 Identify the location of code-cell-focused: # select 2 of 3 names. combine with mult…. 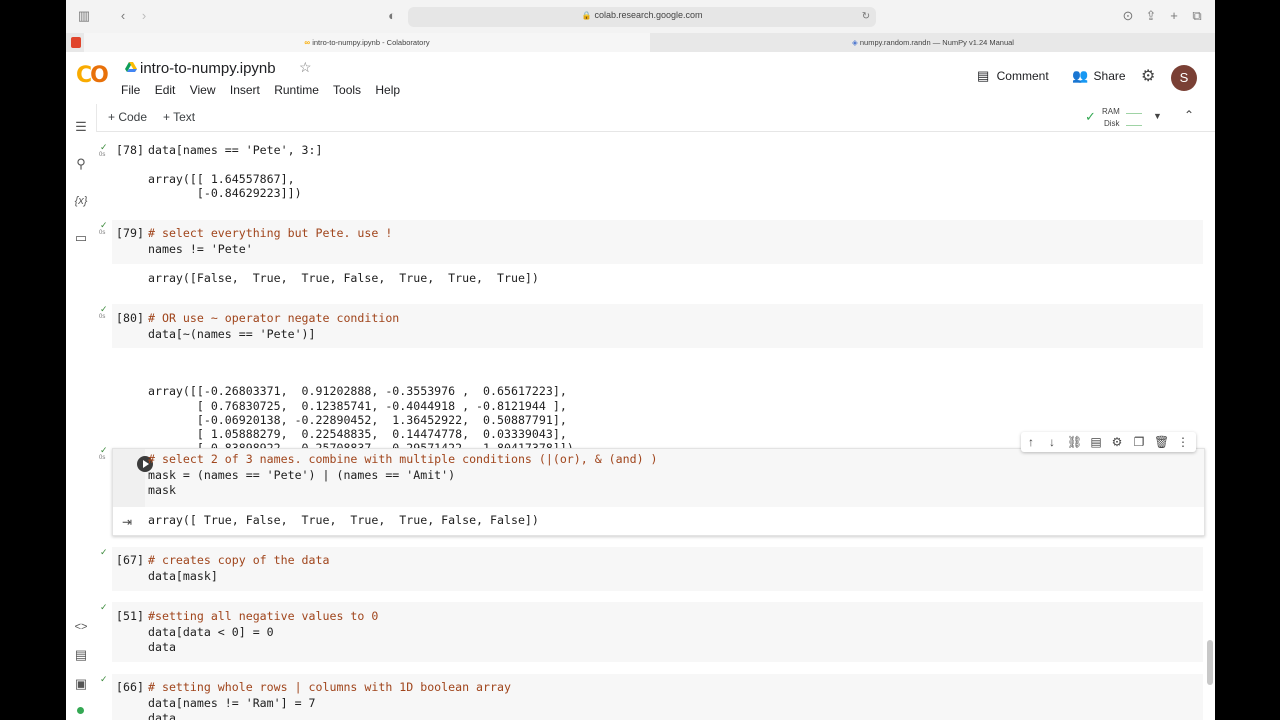
(658, 492).